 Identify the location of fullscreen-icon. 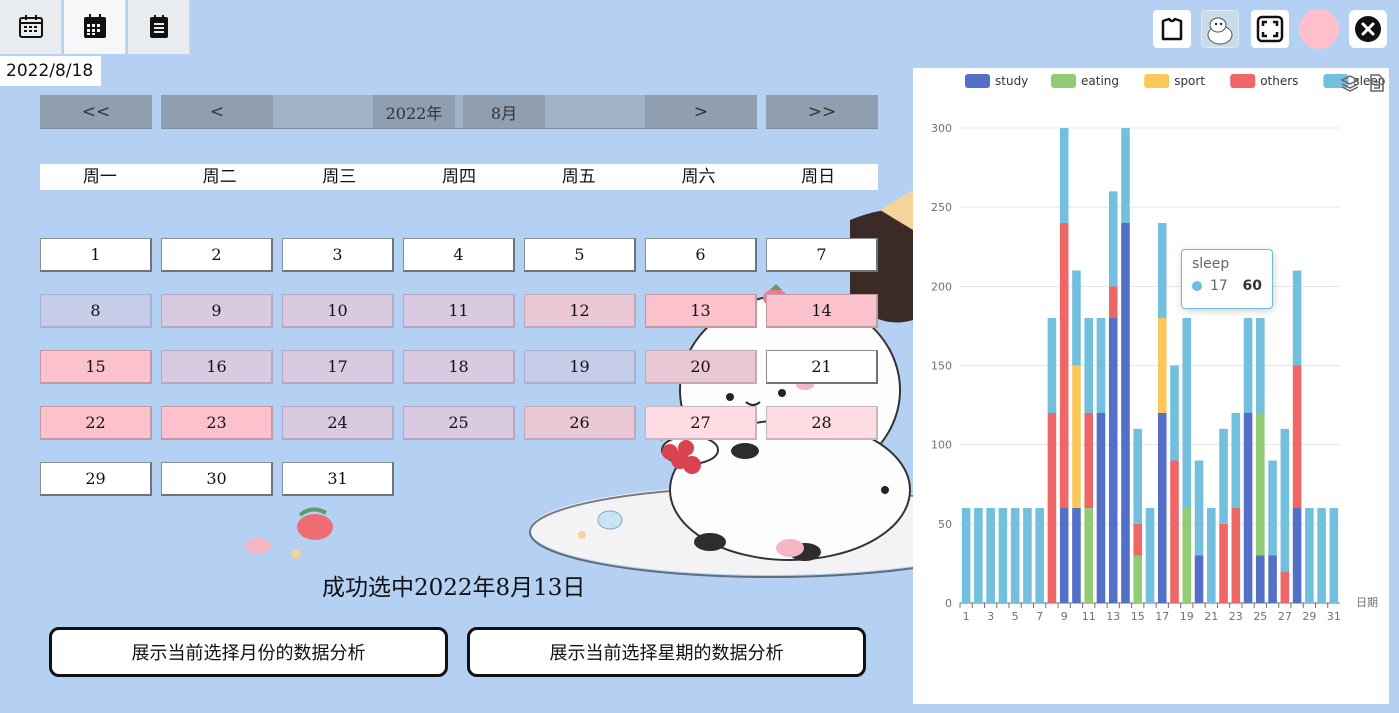
(1270, 29).